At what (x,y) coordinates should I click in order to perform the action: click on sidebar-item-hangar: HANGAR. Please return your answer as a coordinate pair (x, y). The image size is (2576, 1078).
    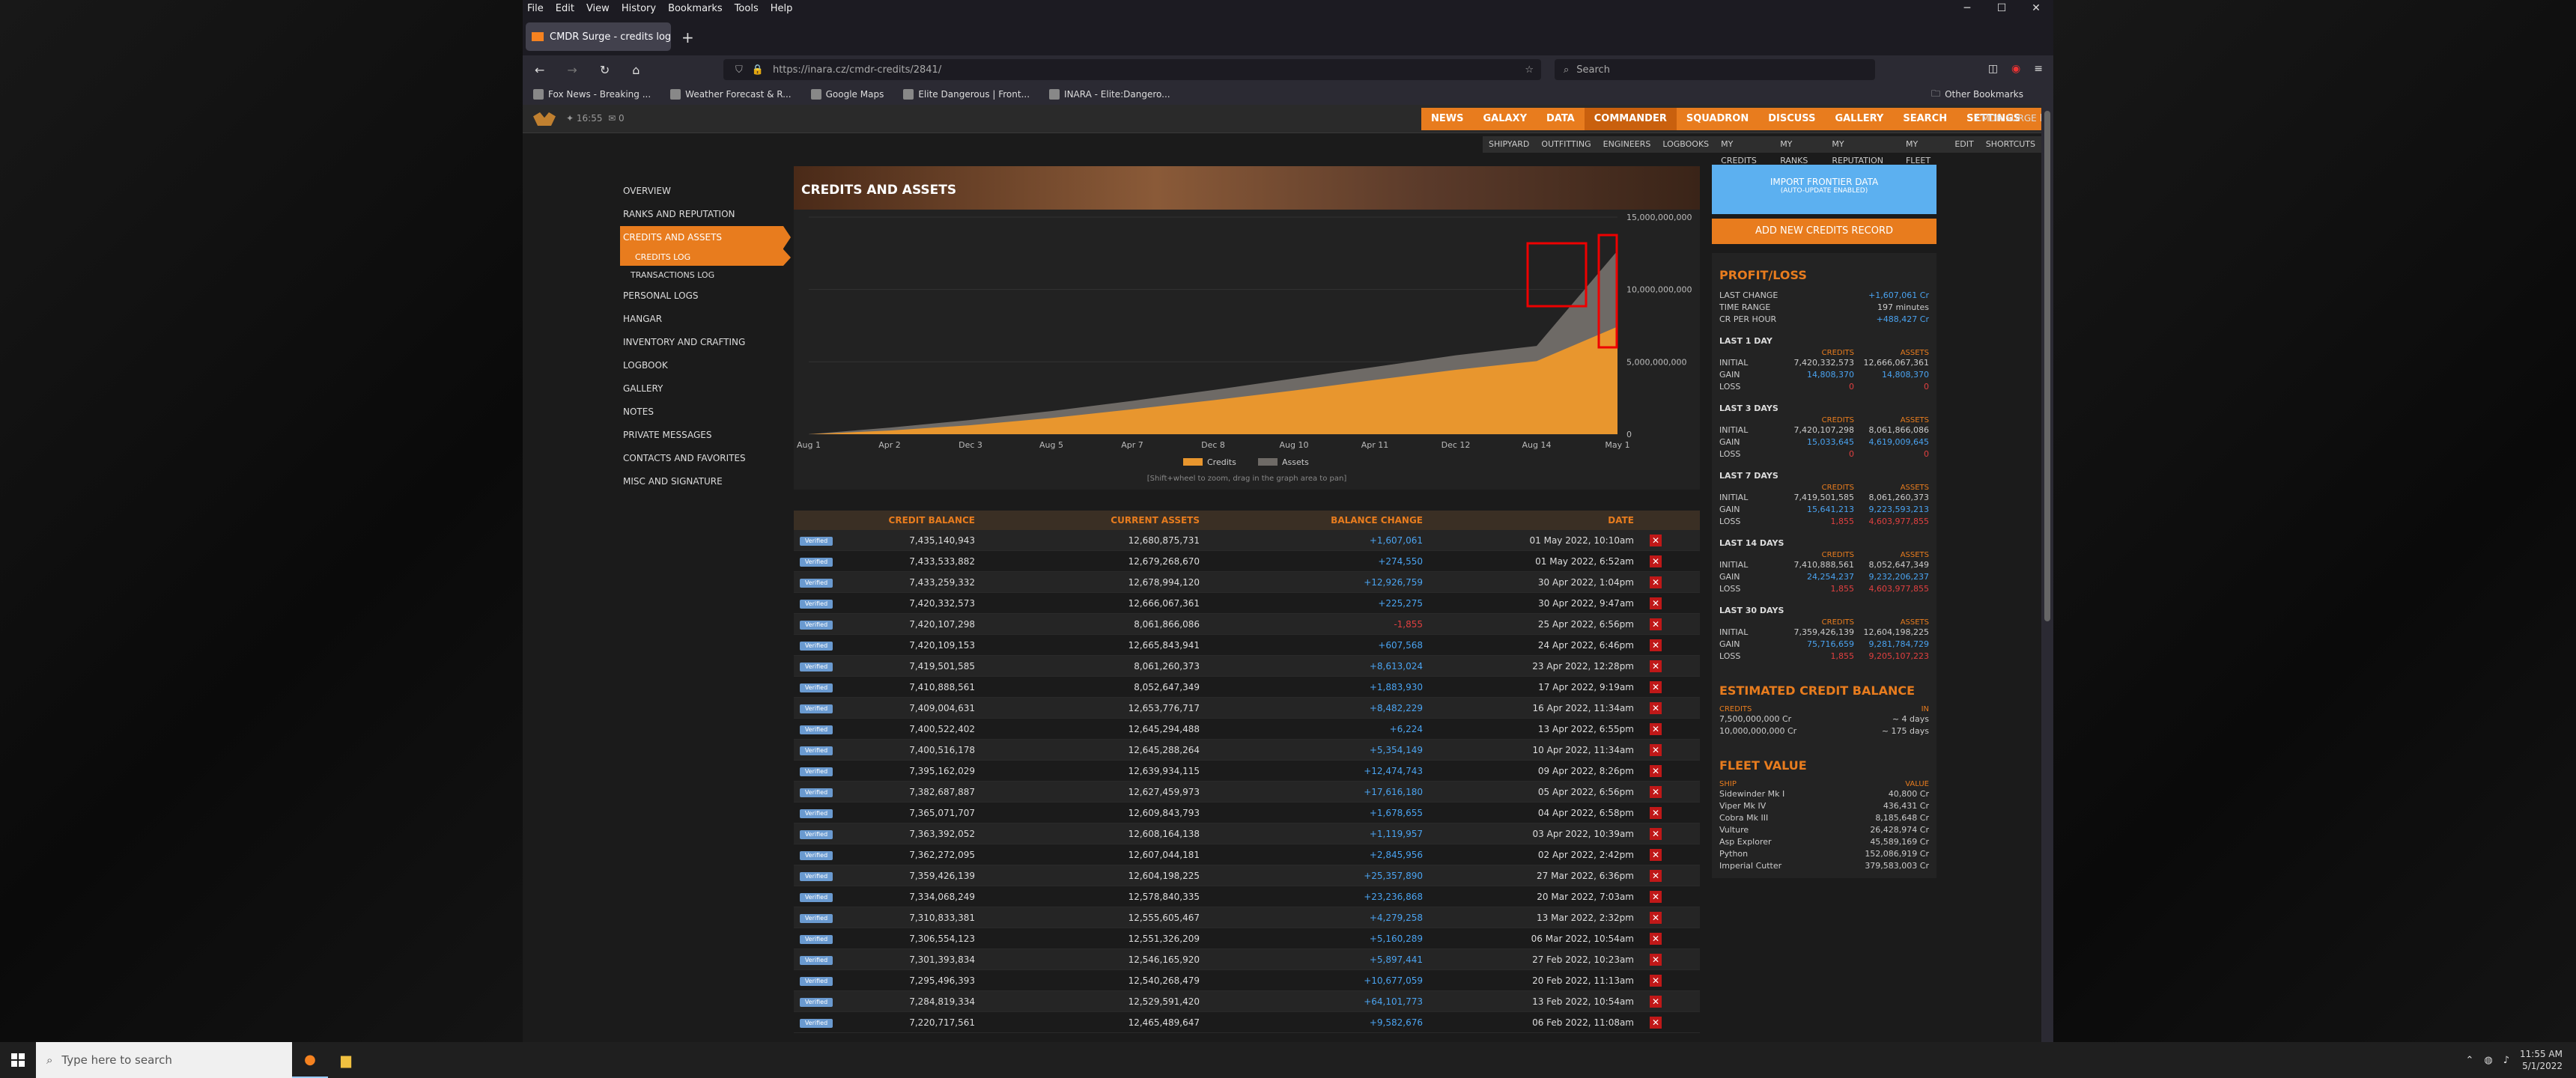
    Looking at the image, I should click on (705, 319).